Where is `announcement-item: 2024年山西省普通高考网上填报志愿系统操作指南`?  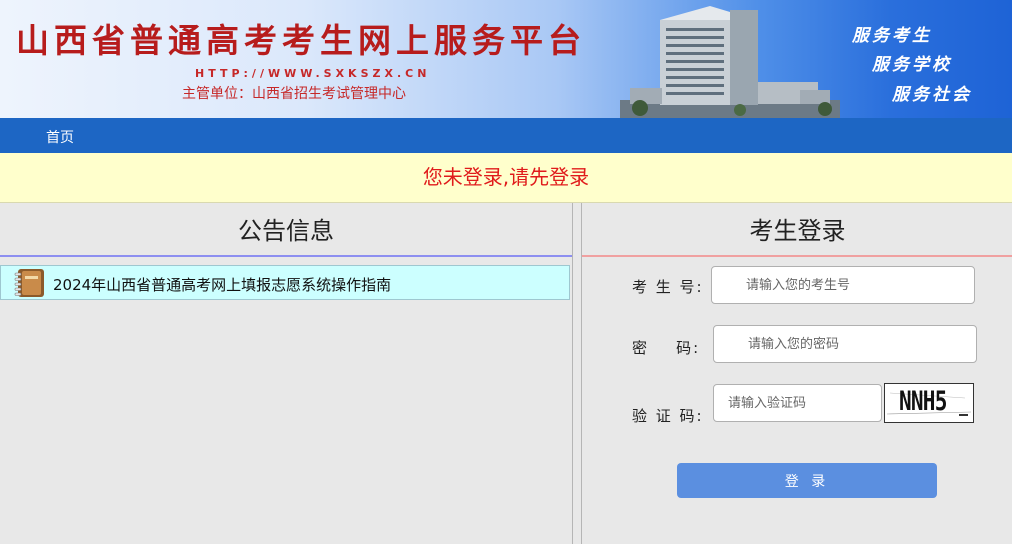
announcement-item: 2024年山西省普通高考网上填报志愿系统操作指南 is located at coordinates (285, 282).